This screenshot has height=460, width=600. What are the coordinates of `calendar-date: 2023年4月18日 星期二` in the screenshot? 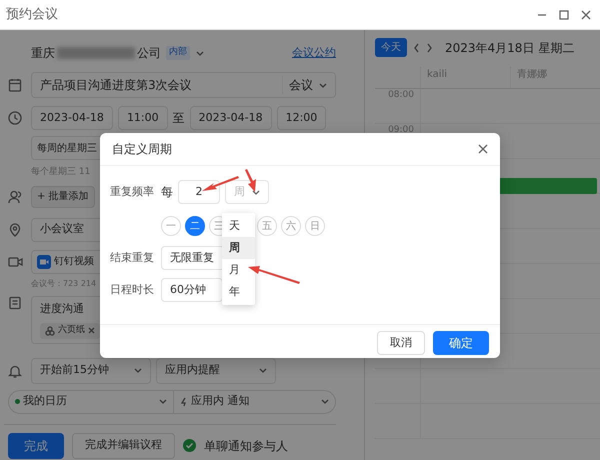 It's located at (509, 48).